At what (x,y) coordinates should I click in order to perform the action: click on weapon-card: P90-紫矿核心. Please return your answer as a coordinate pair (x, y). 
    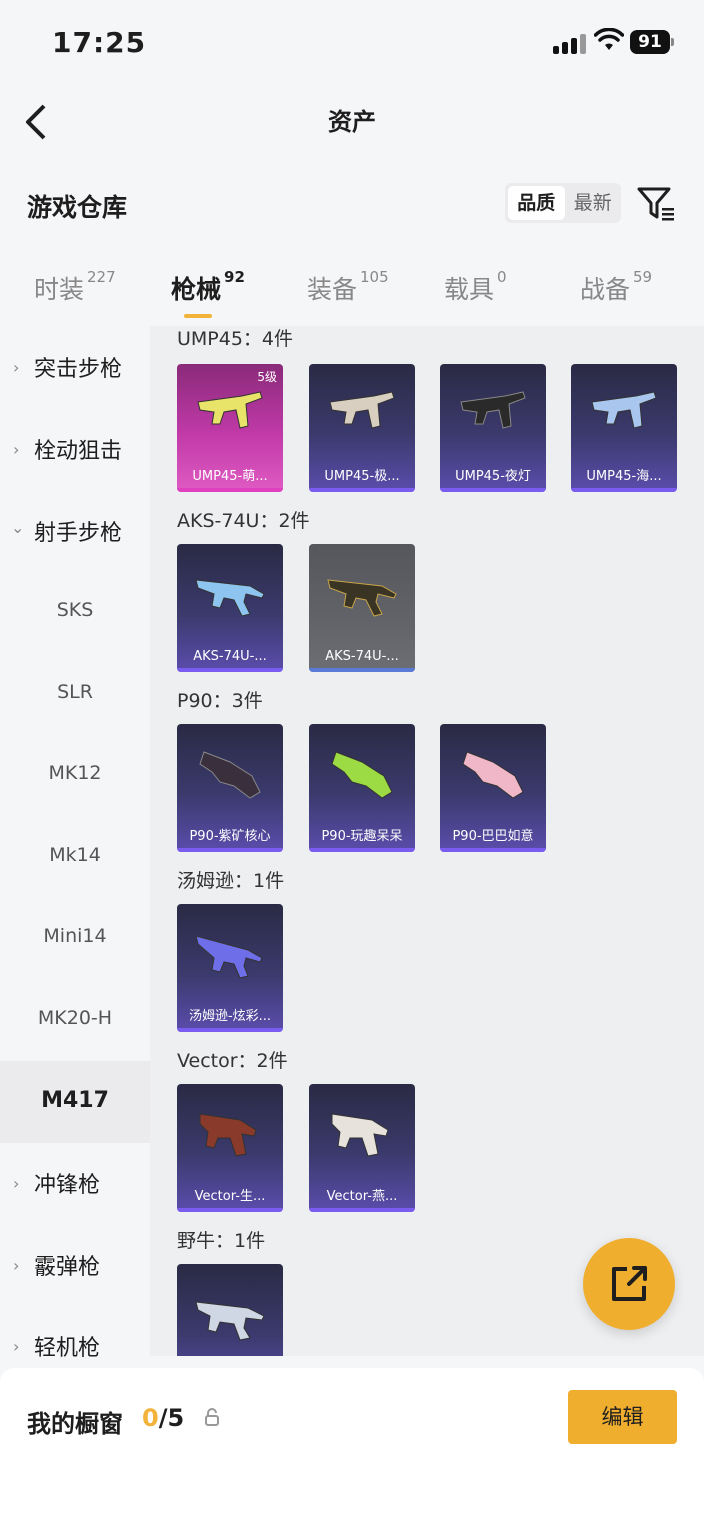
    Looking at the image, I should click on (230, 788).